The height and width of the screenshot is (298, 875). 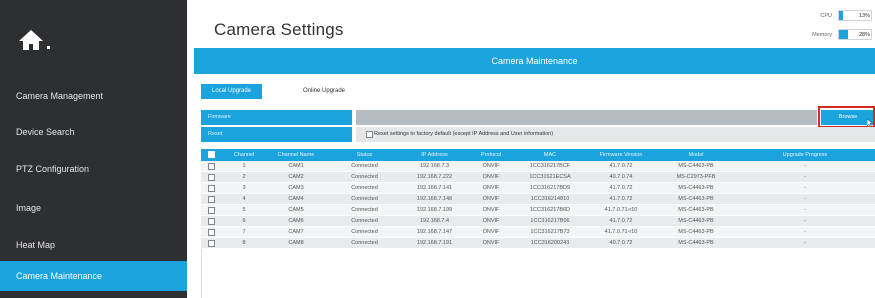 I want to click on cell-ip-address: 192.168.7.4, so click(x=434, y=221).